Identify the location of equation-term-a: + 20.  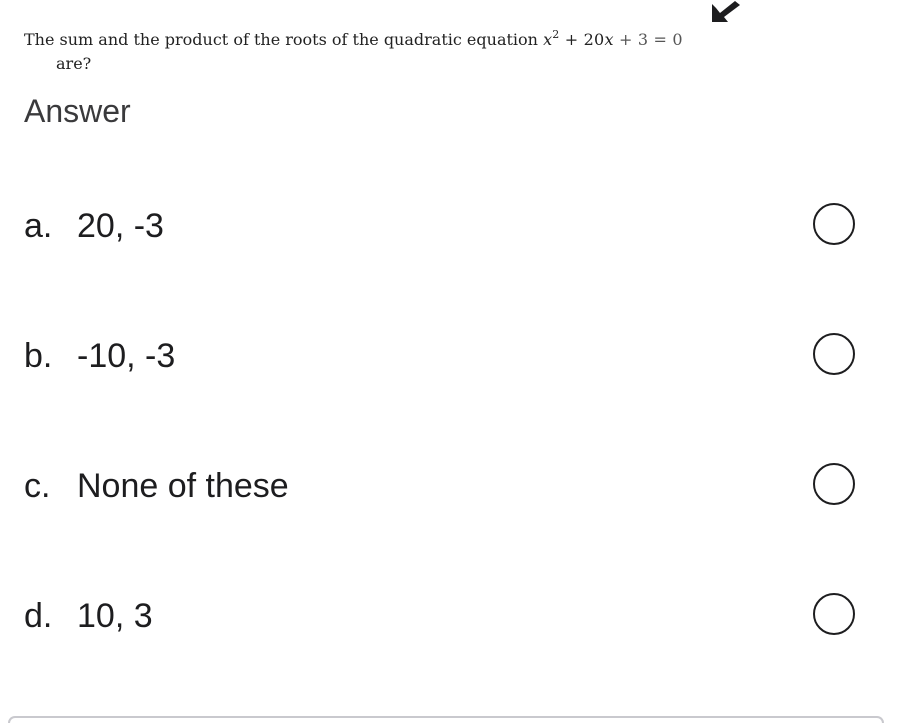
(582, 39).